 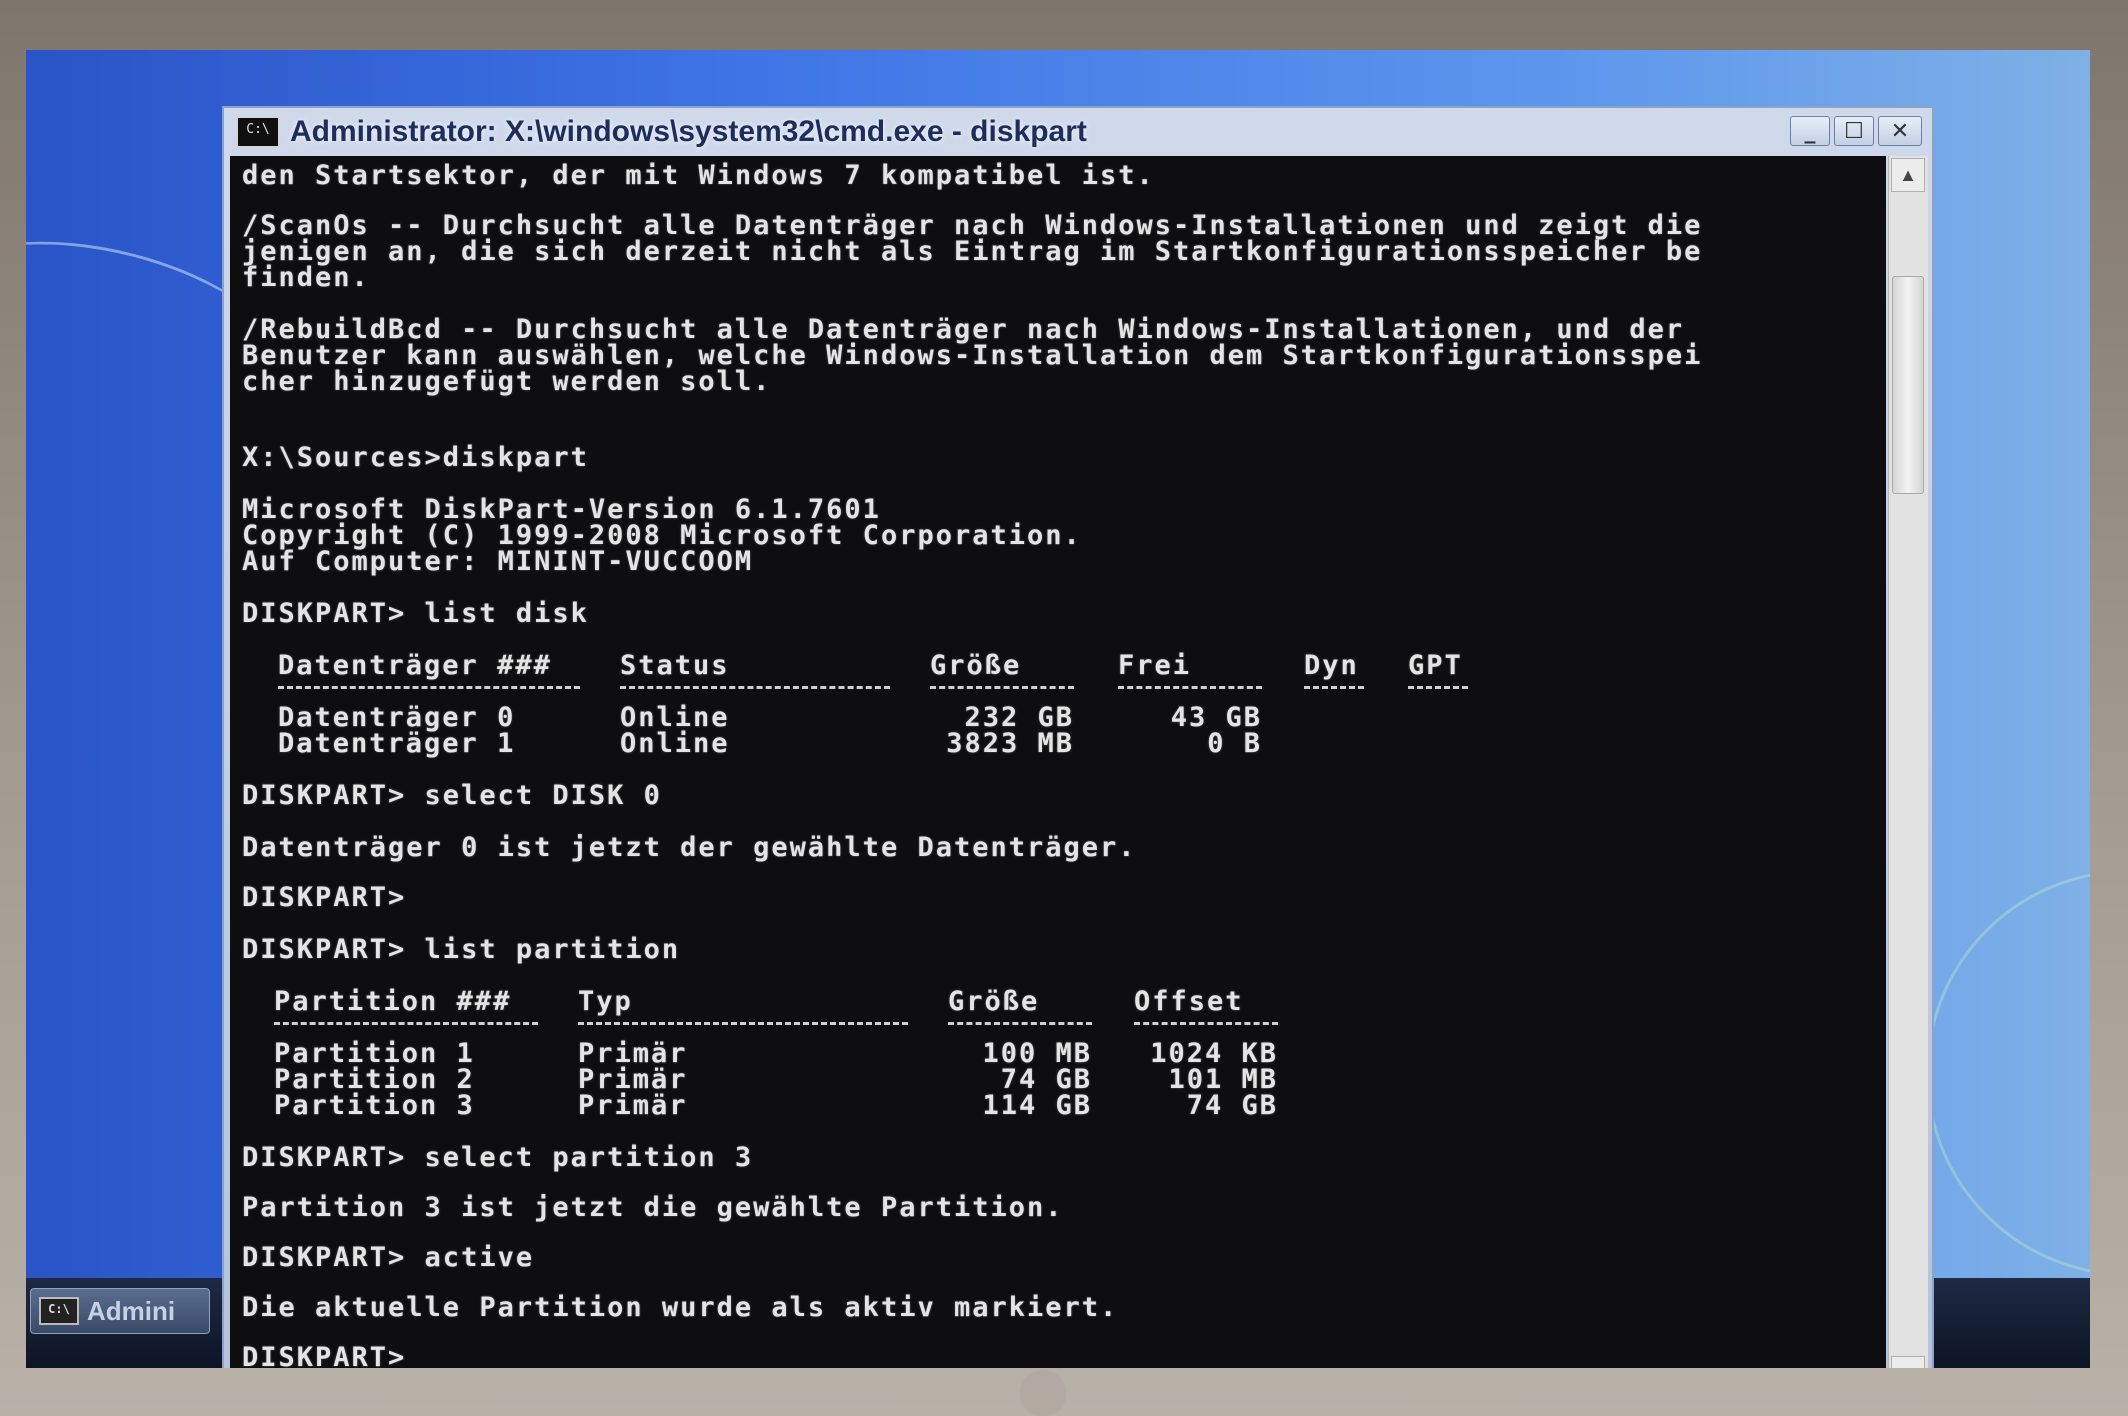 I want to click on scroll-down-button: ▼, so click(x=1908, y=1362).